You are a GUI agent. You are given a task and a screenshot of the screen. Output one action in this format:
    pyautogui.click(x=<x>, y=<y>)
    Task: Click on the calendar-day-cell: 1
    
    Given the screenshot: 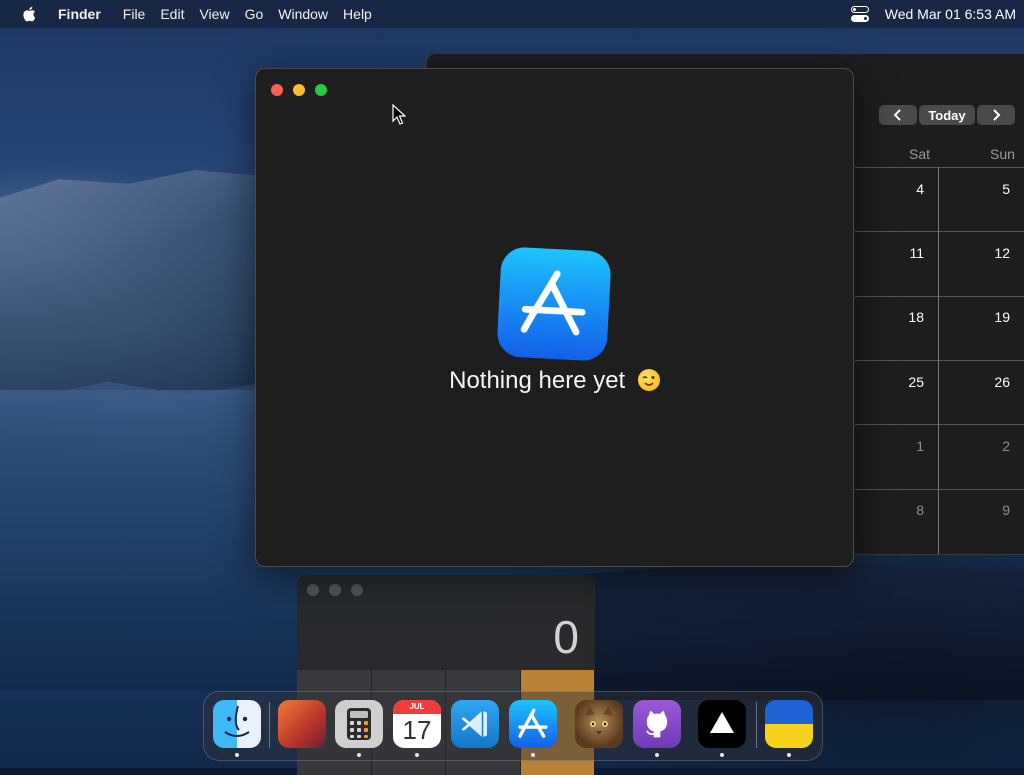 What is the action you would take?
    pyautogui.click(x=909, y=446)
    